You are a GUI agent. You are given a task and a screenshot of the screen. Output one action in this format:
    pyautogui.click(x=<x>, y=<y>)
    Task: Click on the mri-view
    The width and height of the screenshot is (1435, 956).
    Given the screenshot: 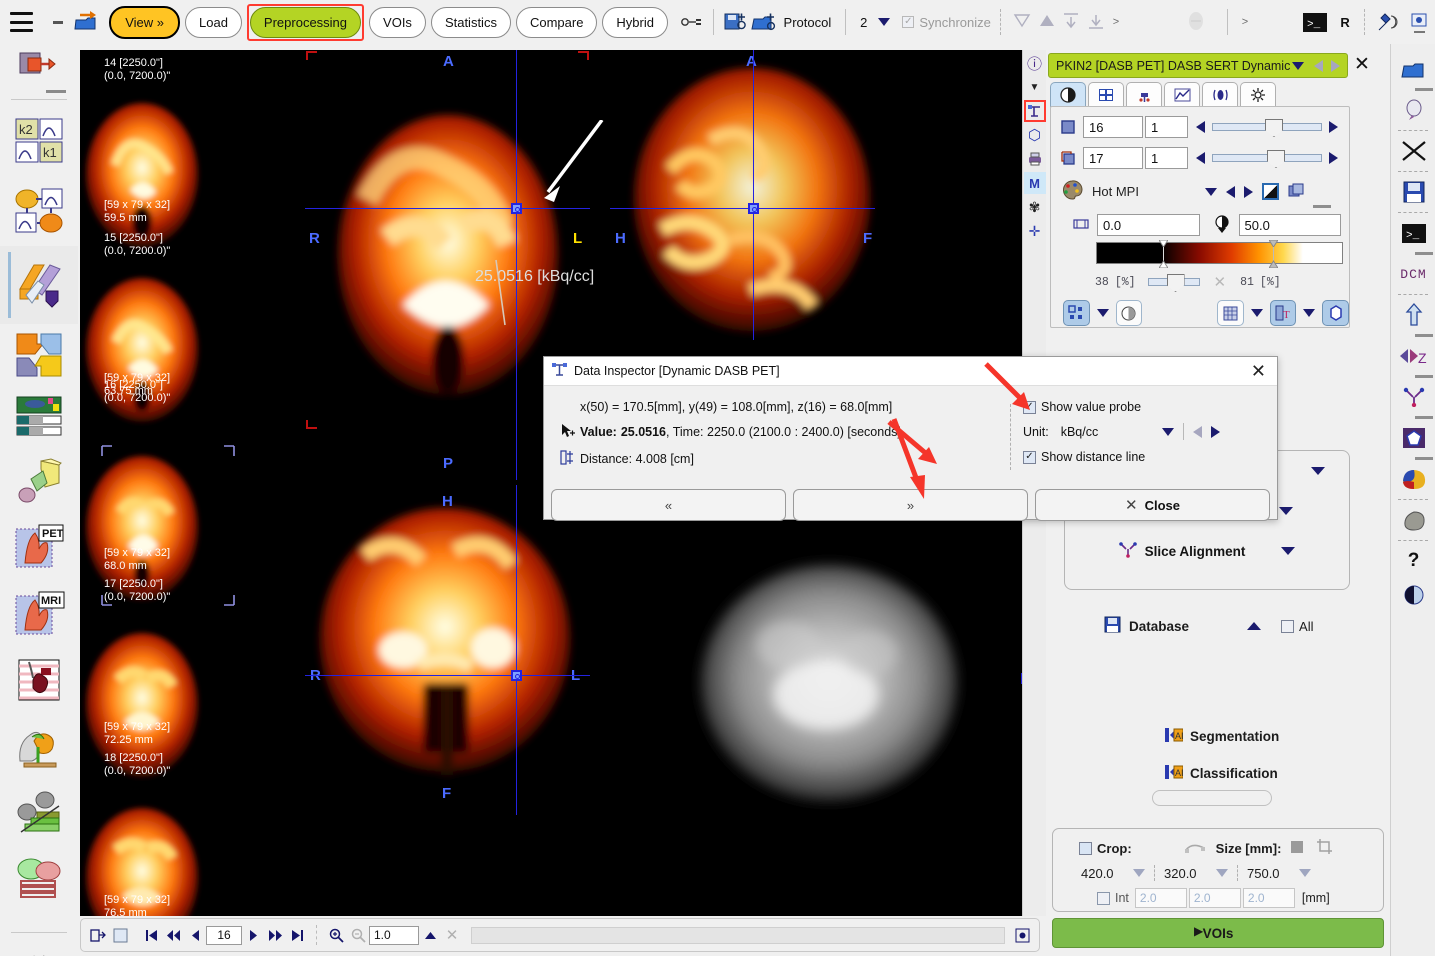 What is the action you would take?
    pyautogui.click(x=835, y=682)
    